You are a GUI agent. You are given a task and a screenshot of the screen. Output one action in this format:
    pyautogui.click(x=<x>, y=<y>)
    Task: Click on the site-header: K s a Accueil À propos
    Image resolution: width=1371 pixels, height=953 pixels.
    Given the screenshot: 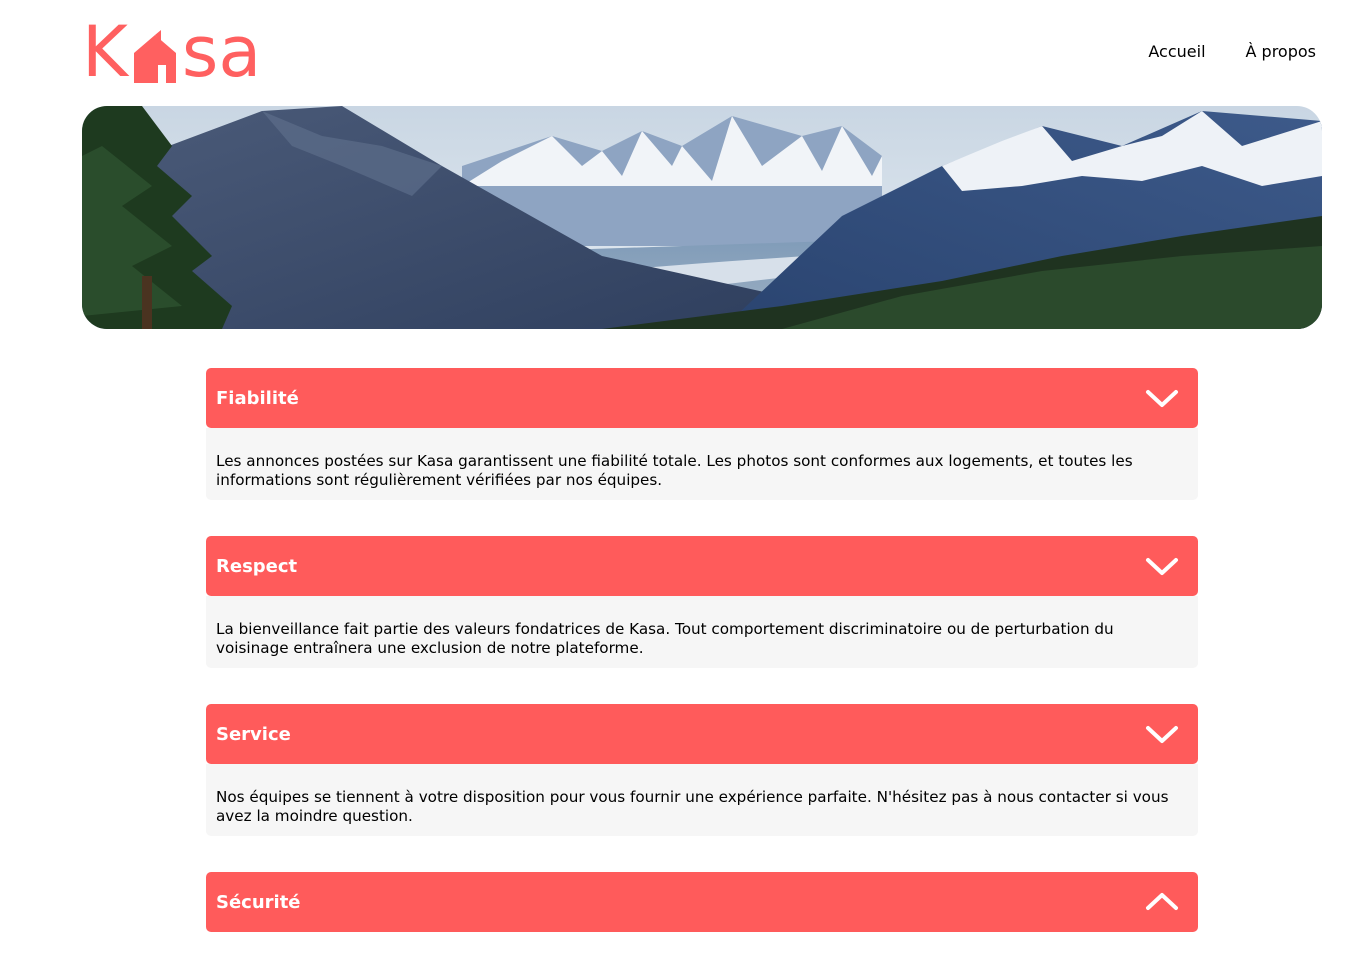 What is the action you would take?
    pyautogui.click(x=702, y=52)
    